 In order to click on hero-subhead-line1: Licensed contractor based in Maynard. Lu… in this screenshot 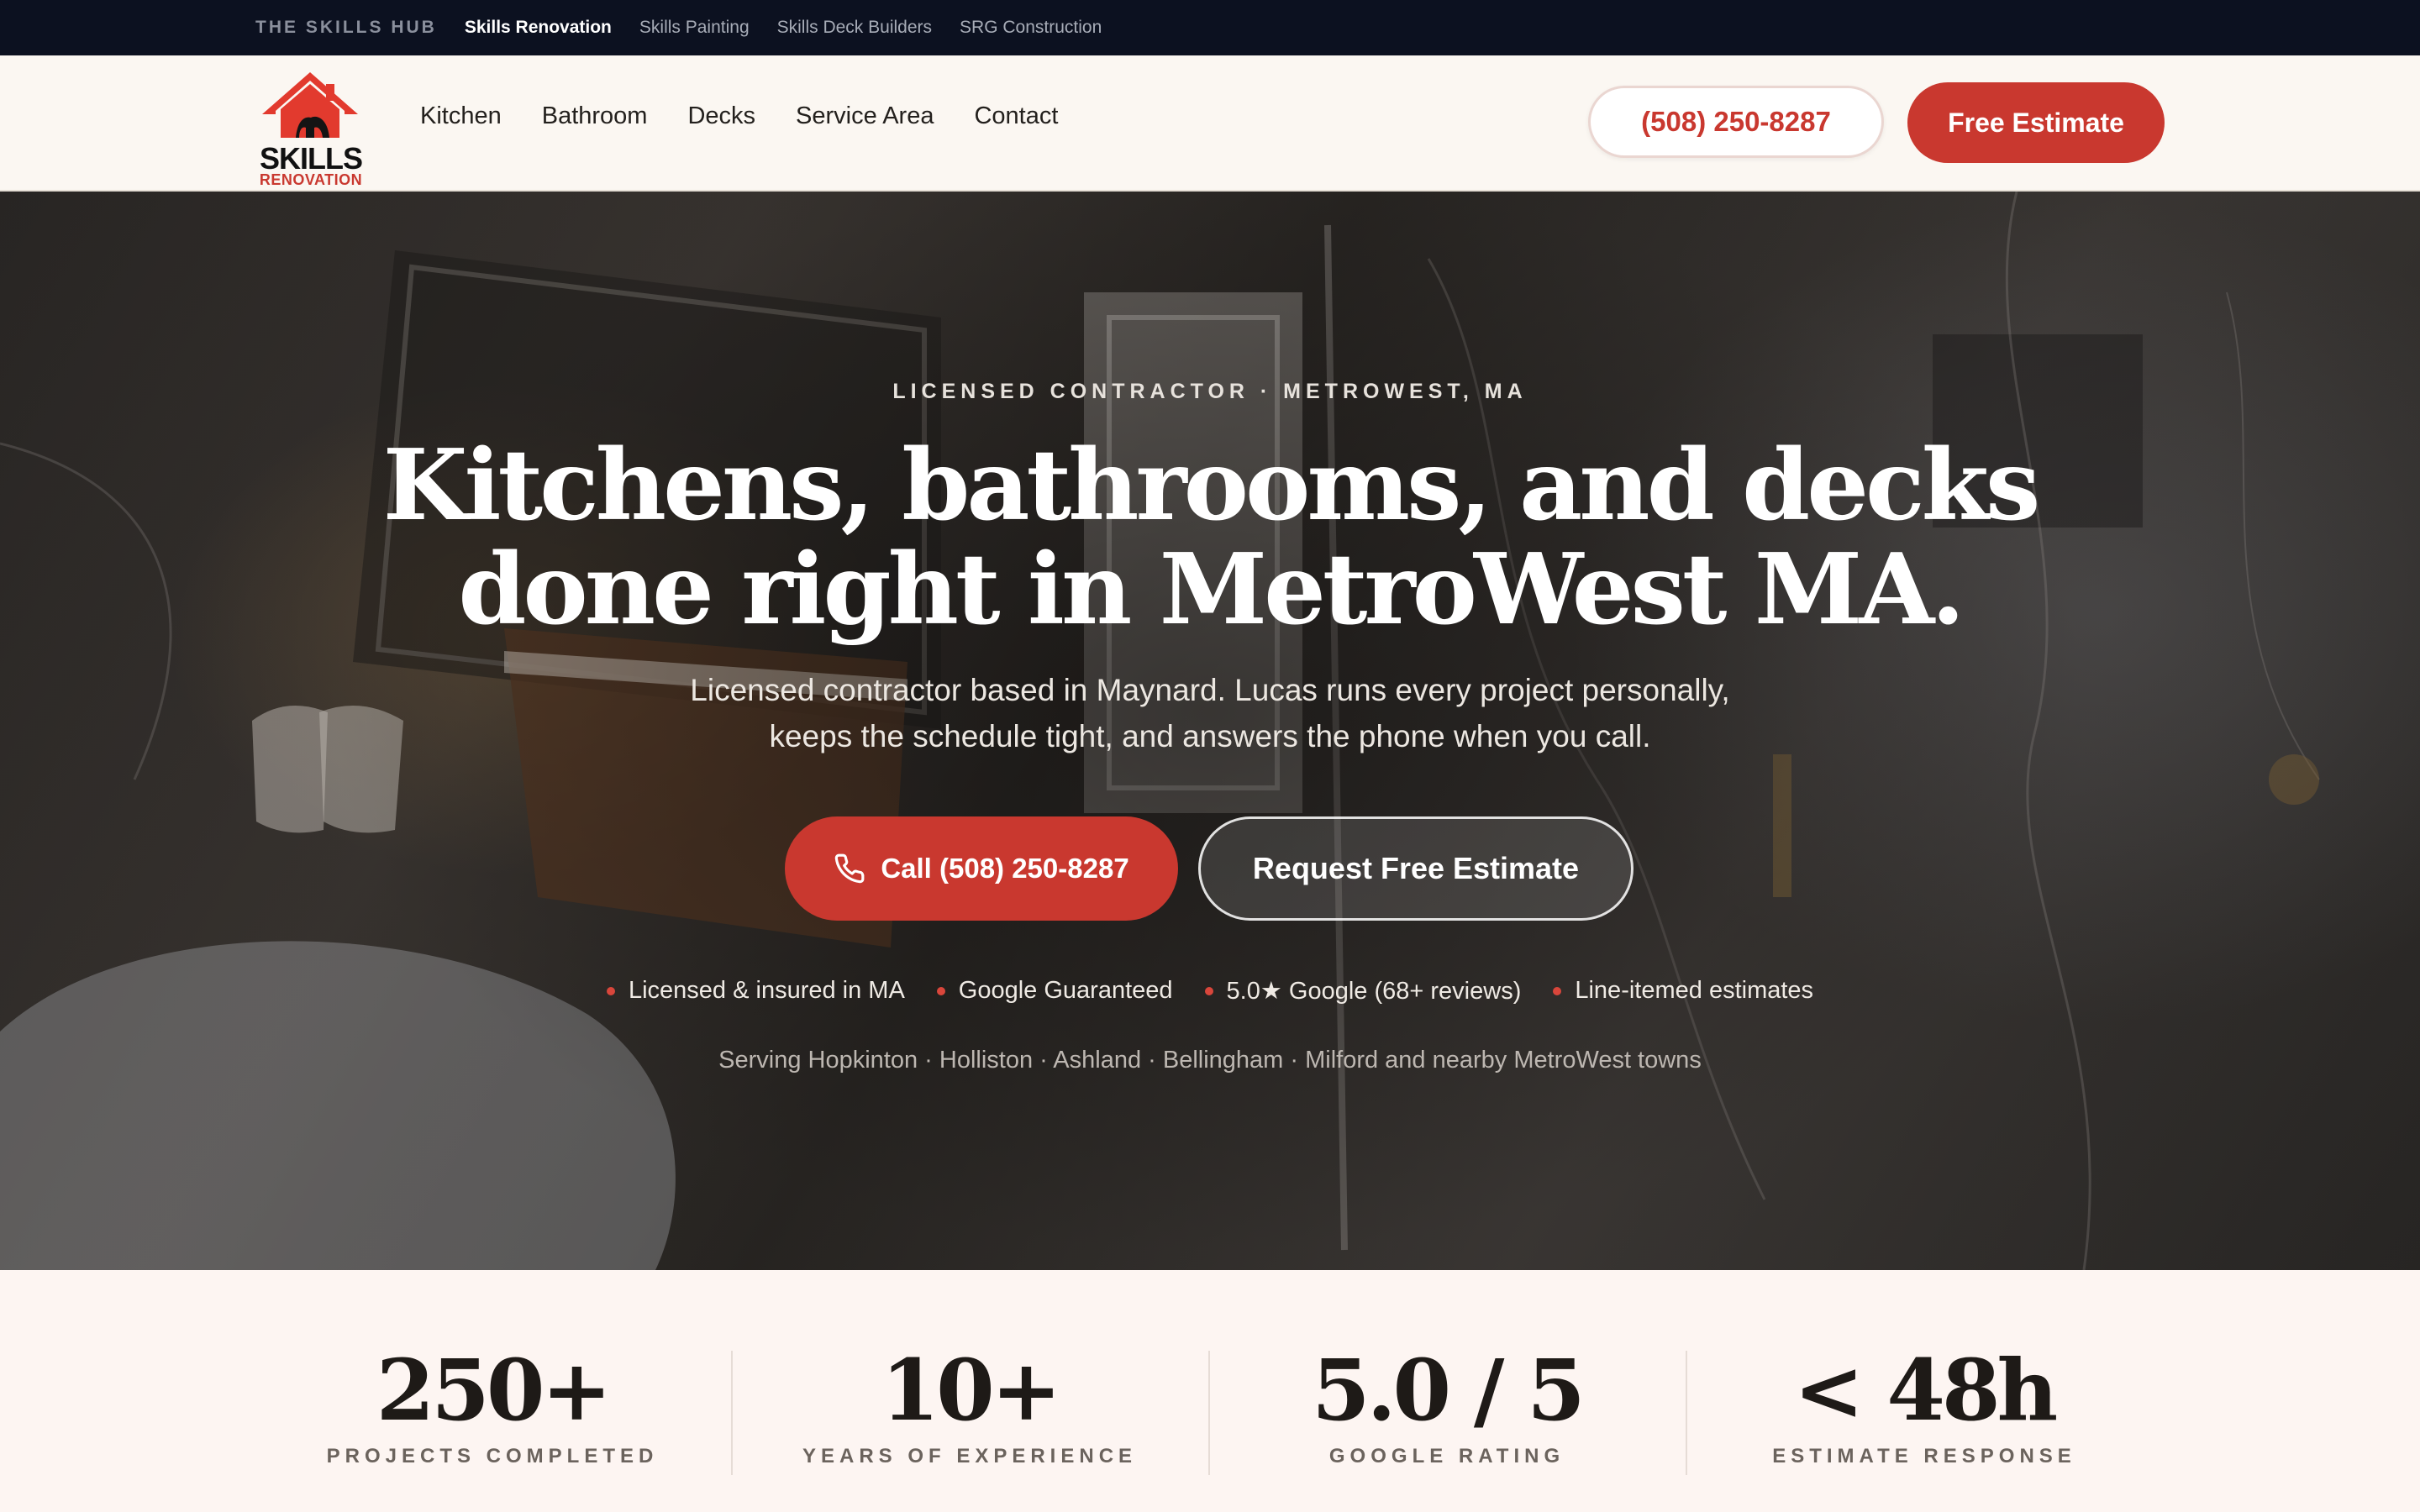, I will do `click(1210, 690)`.